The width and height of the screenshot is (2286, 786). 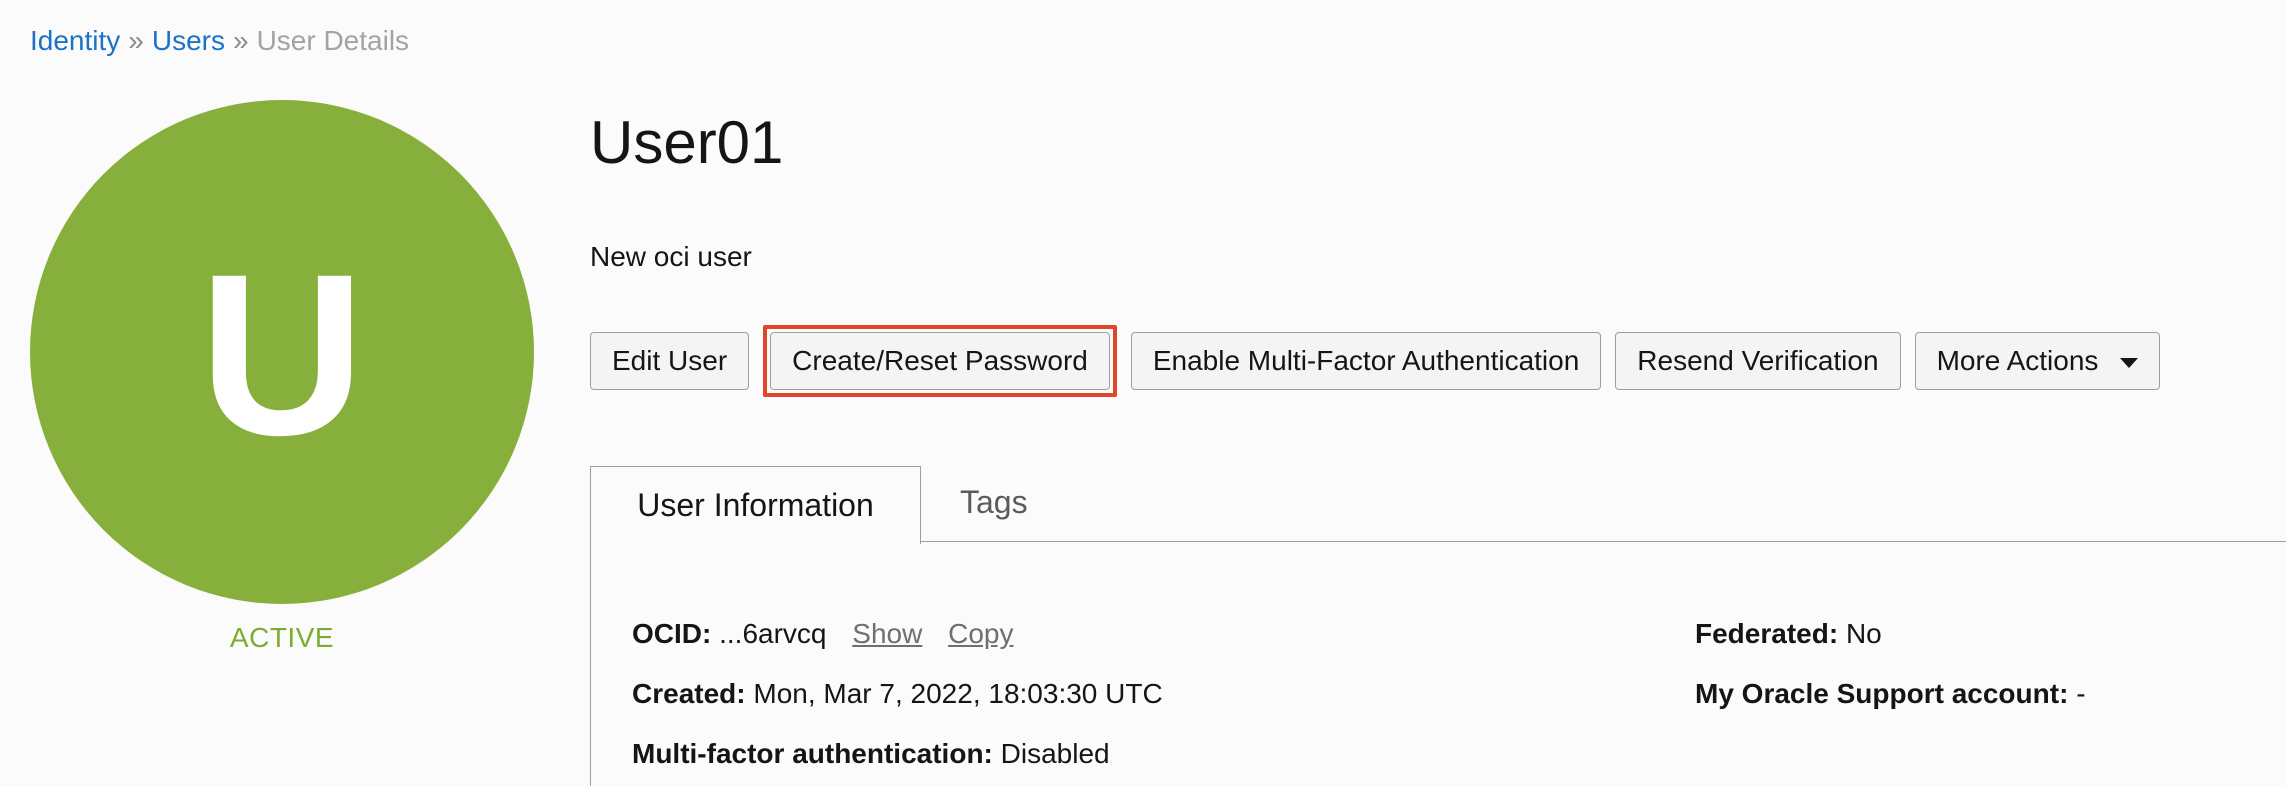 I want to click on support-account-label: My Oracle Support account:, so click(x=1882, y=693).